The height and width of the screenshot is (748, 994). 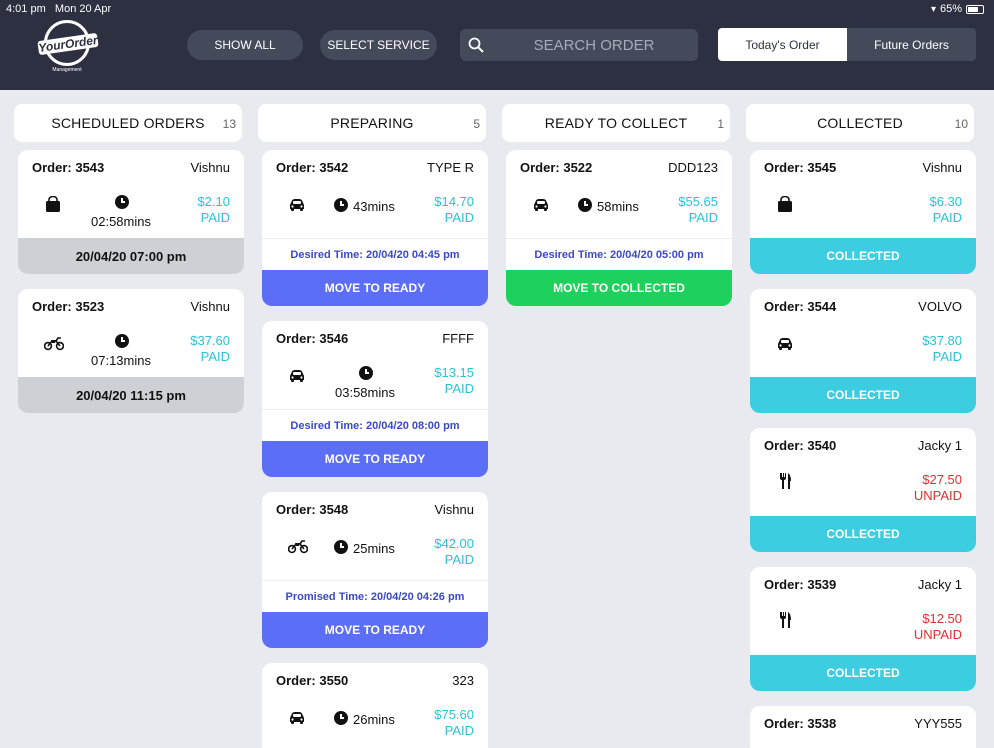 What do you see at coordinates (961, 124) in the screenshot?
I see `column-count: 10` at bounding box center [961, 124].